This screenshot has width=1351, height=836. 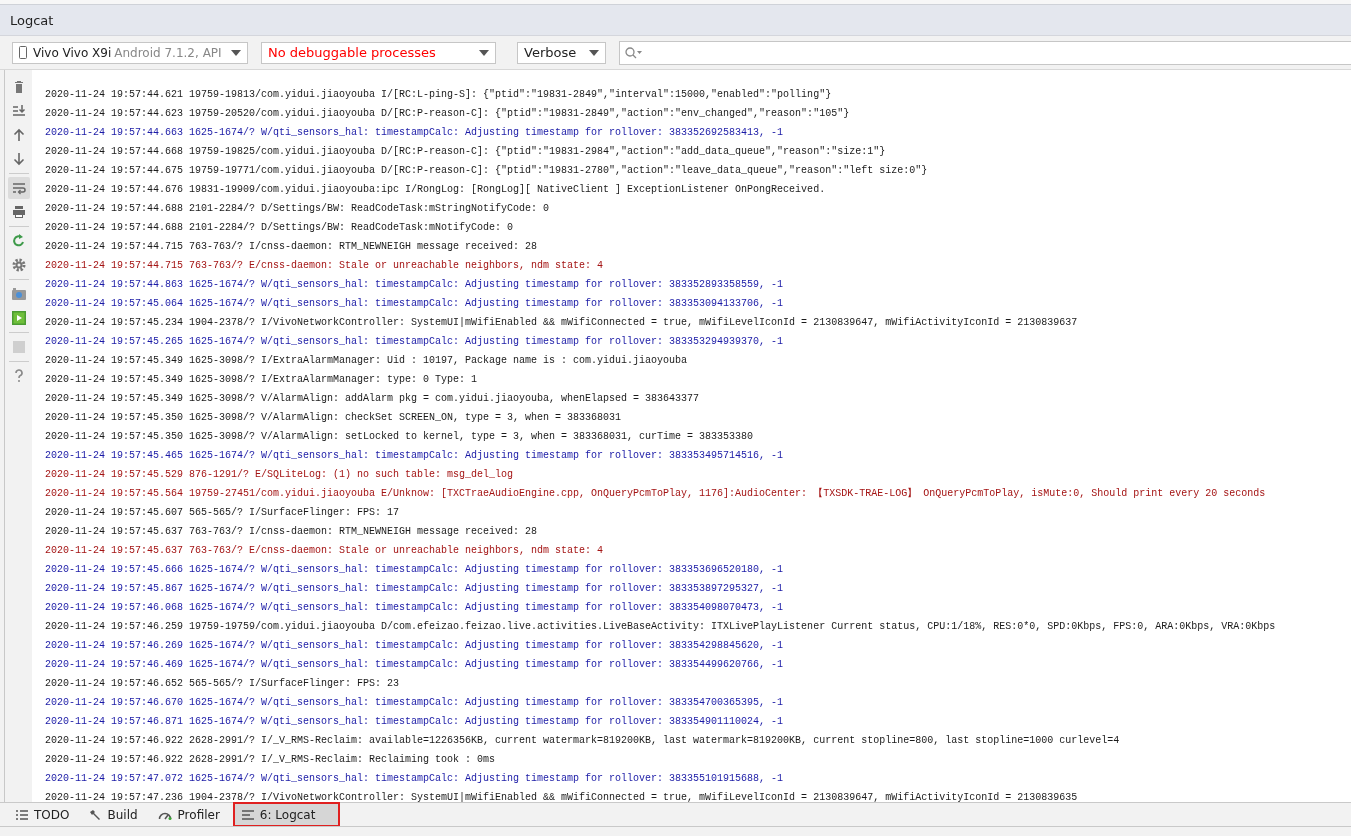 What do you see at coordinates (367, 361) in the screenshot?
I see `log-line: 2020-11-24 19:57:45.349 1625-3098/? I/ExtraAlarmManager: Uid : 10197, Package name is : com.yidui.jiaoyouba` at bounding box center [367, 361].